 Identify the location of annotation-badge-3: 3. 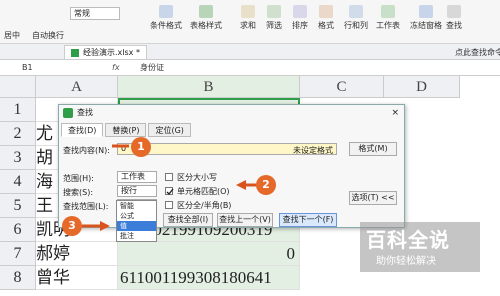
(72, 226).